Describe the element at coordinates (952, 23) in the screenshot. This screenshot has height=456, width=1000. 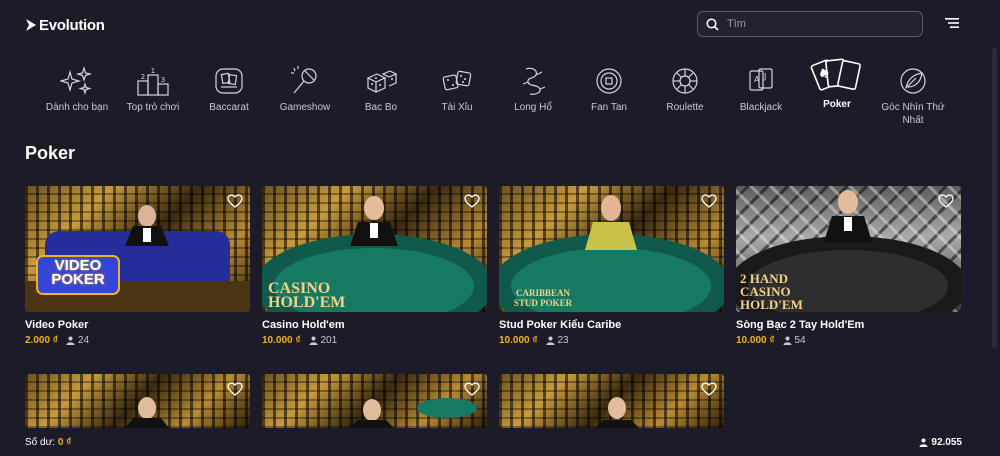
I see `menu-icon` at that location.